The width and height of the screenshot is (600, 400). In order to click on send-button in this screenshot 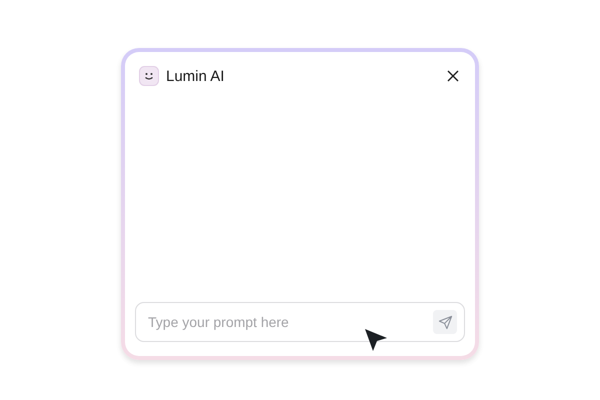, I will do `click(445, 322)`.